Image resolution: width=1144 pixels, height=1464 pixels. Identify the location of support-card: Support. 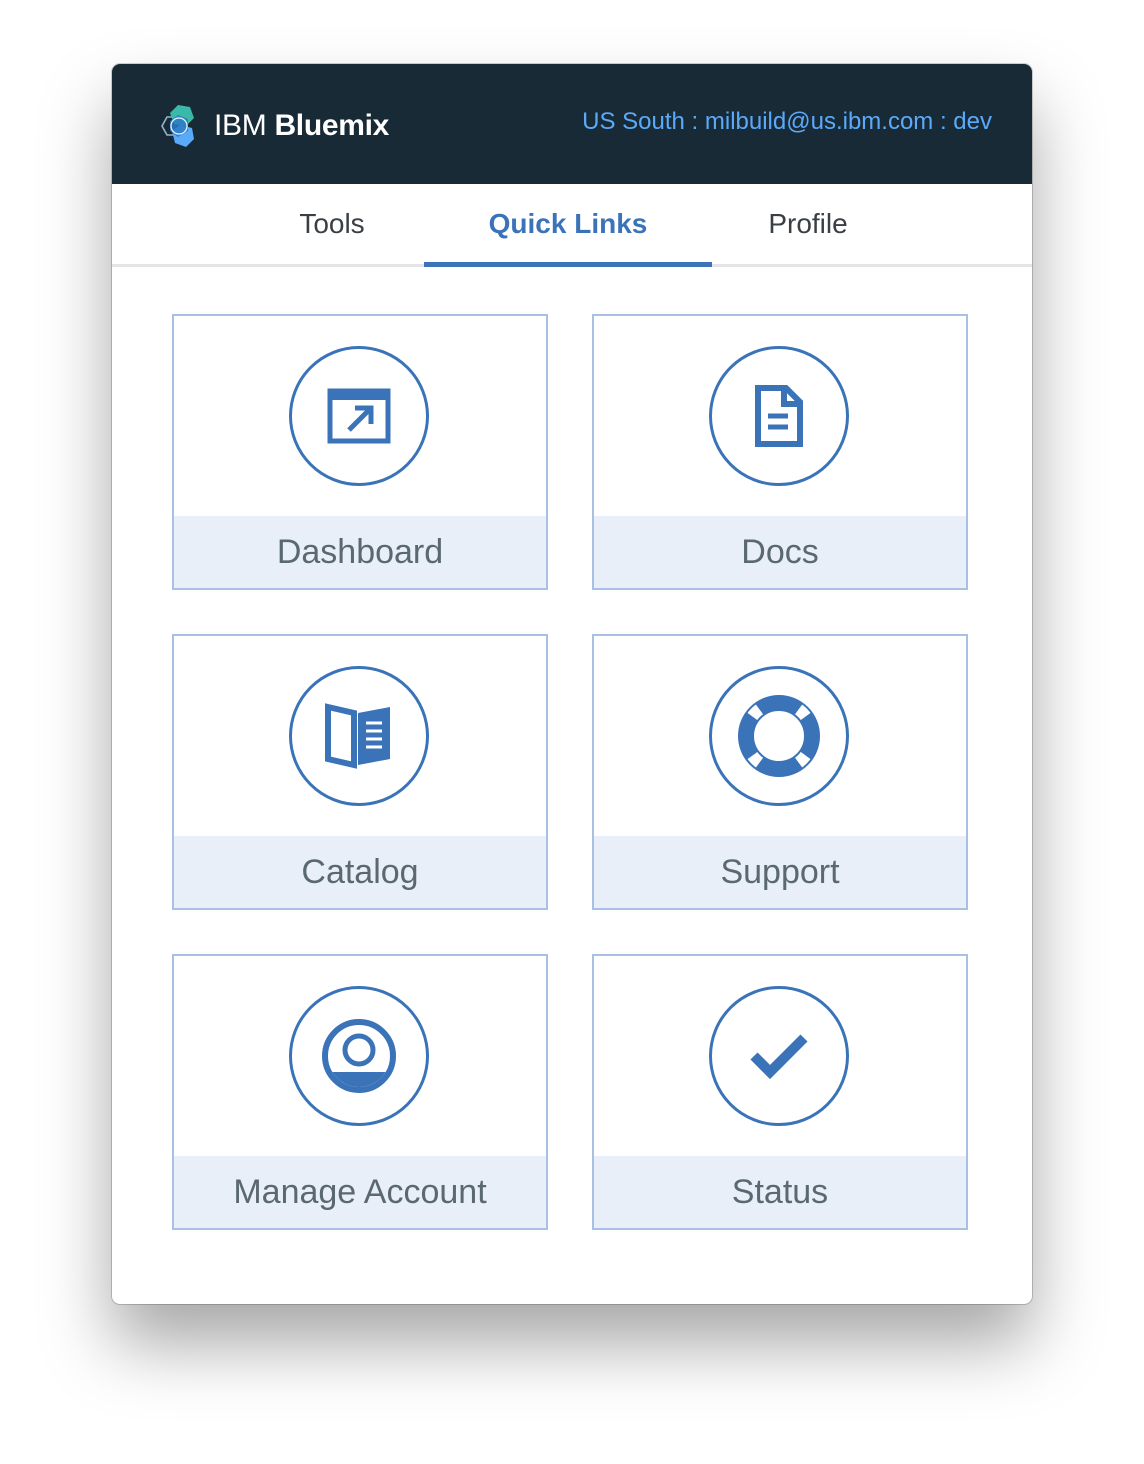
(780, 772).